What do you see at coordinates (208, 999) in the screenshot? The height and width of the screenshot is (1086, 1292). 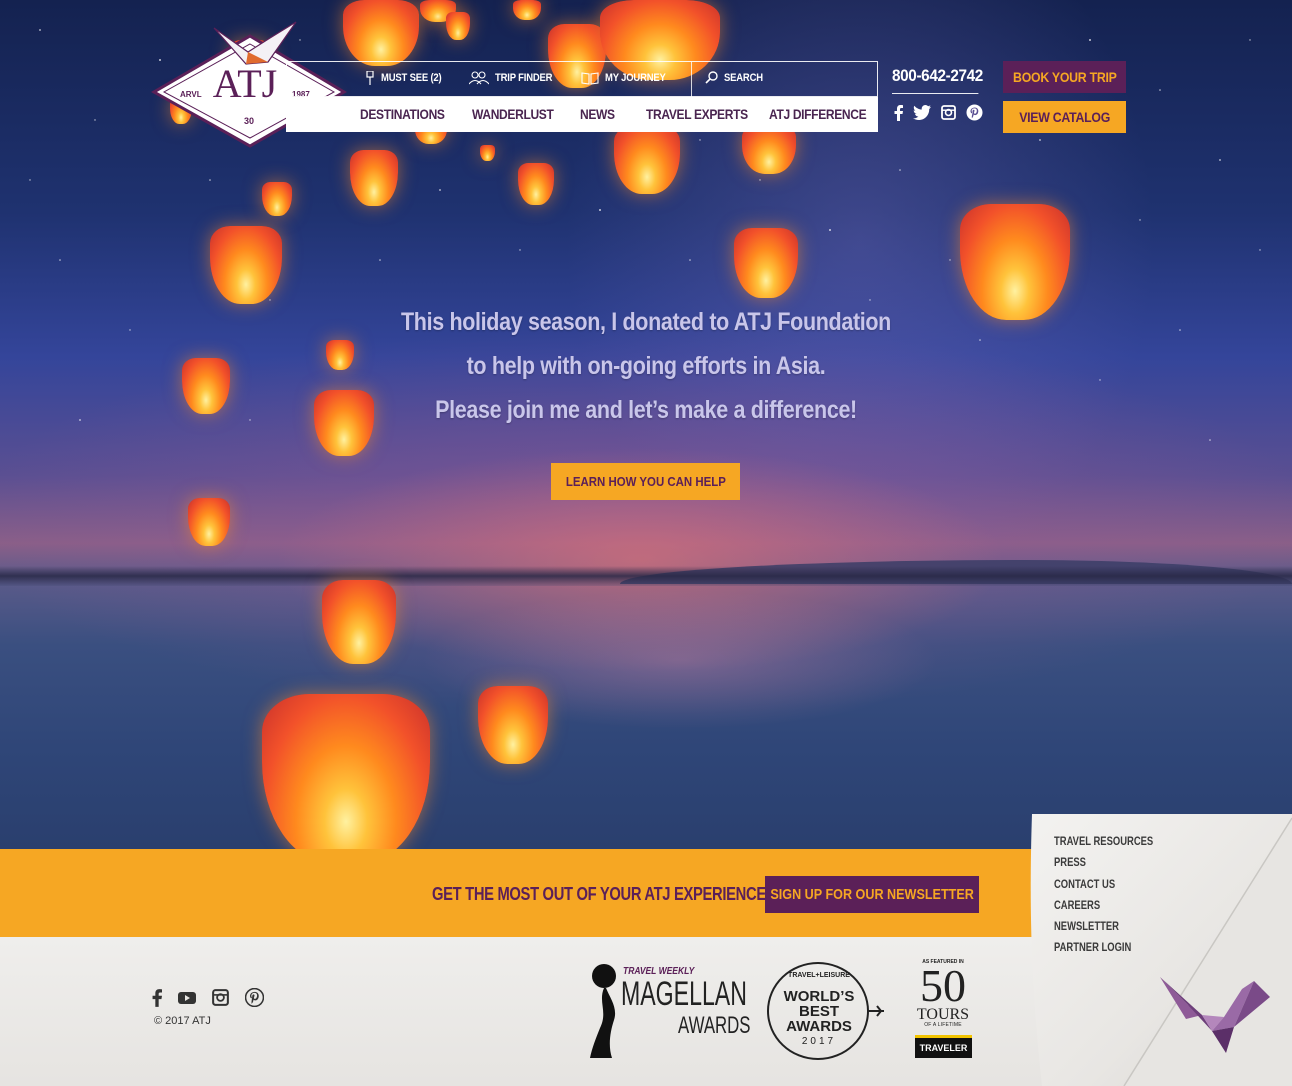 I see `footer-social-links` at bounding box center [208, 999].